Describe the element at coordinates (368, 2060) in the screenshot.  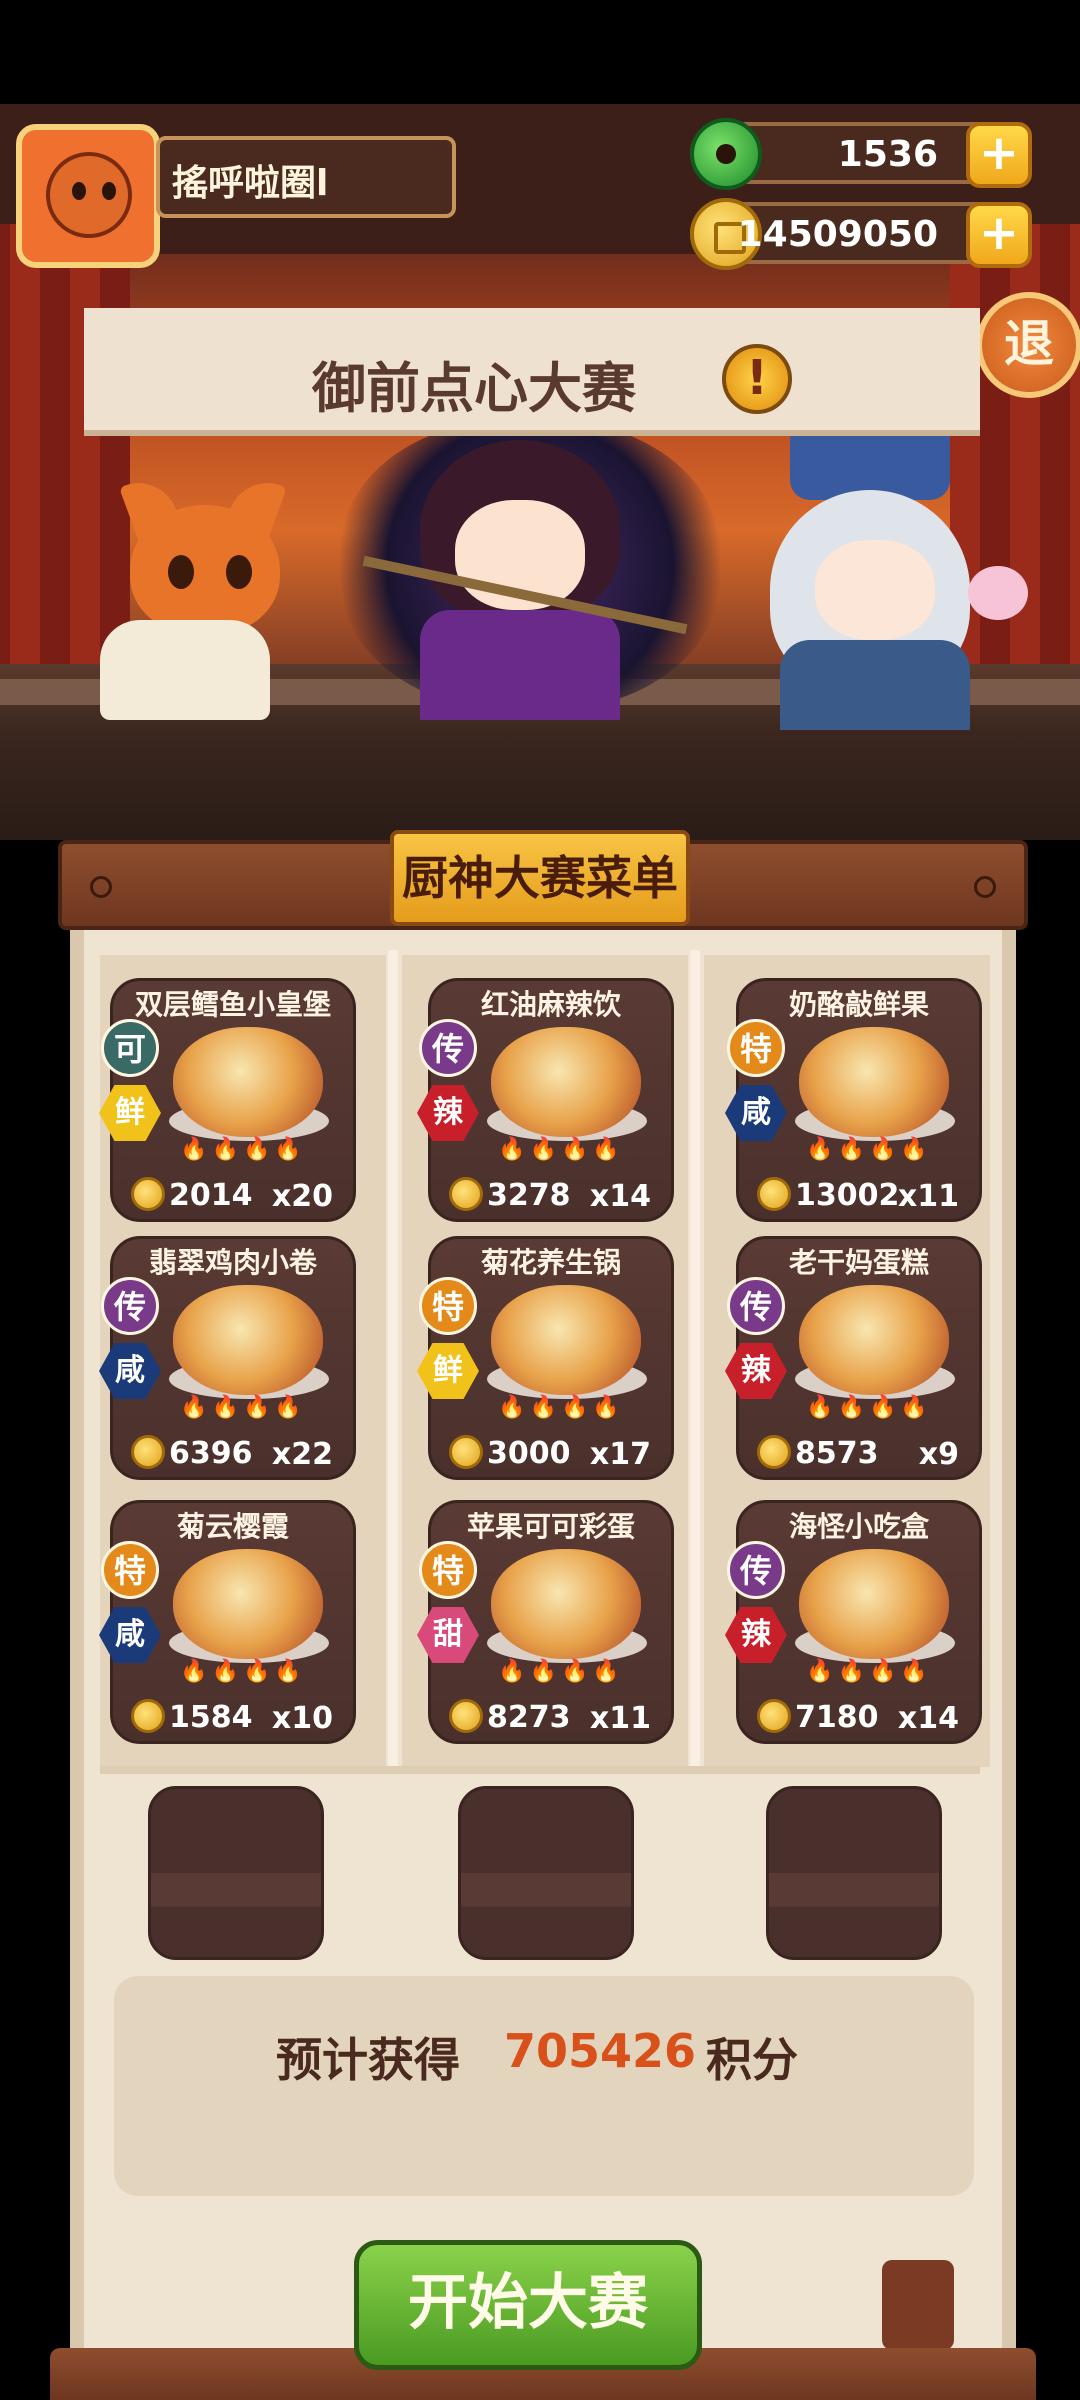
I see `score-label: 预计获得` at that location.